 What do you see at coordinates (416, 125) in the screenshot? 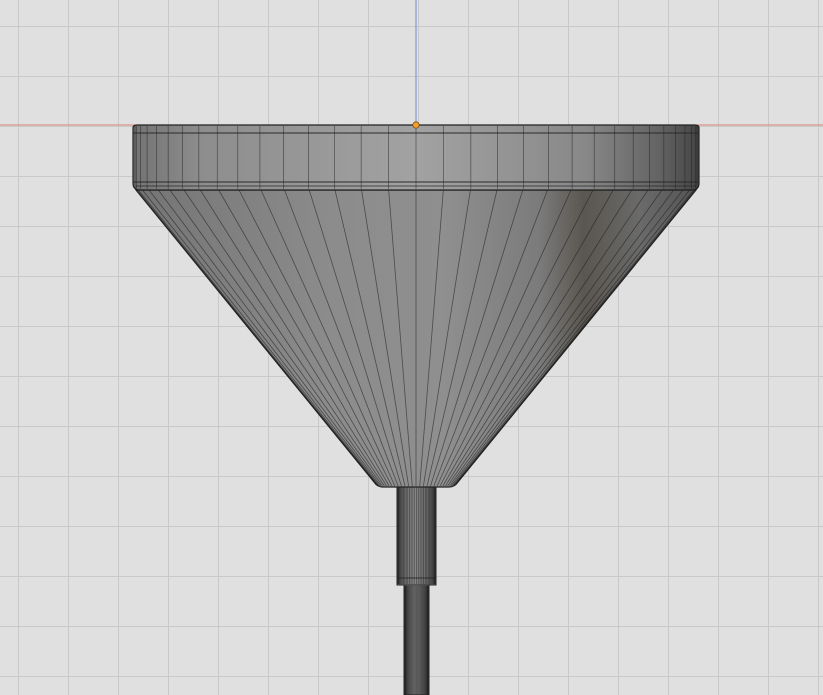
I see `origin-point` at bounding box center [416, 125].